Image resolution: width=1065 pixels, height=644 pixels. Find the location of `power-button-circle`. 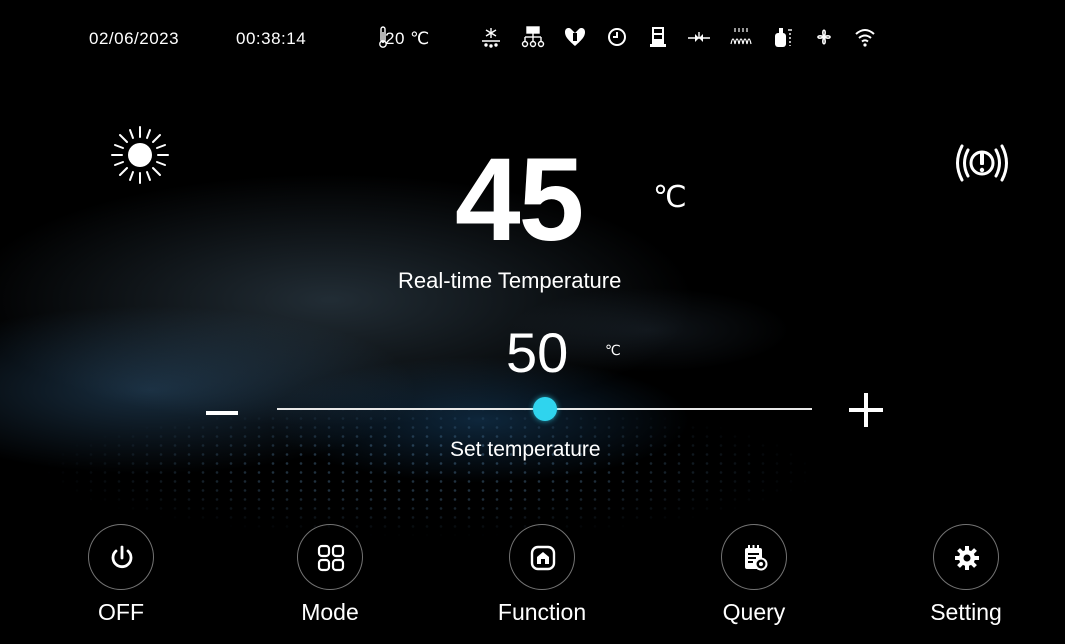

power-button-circle is located at coordinates (121, 557).